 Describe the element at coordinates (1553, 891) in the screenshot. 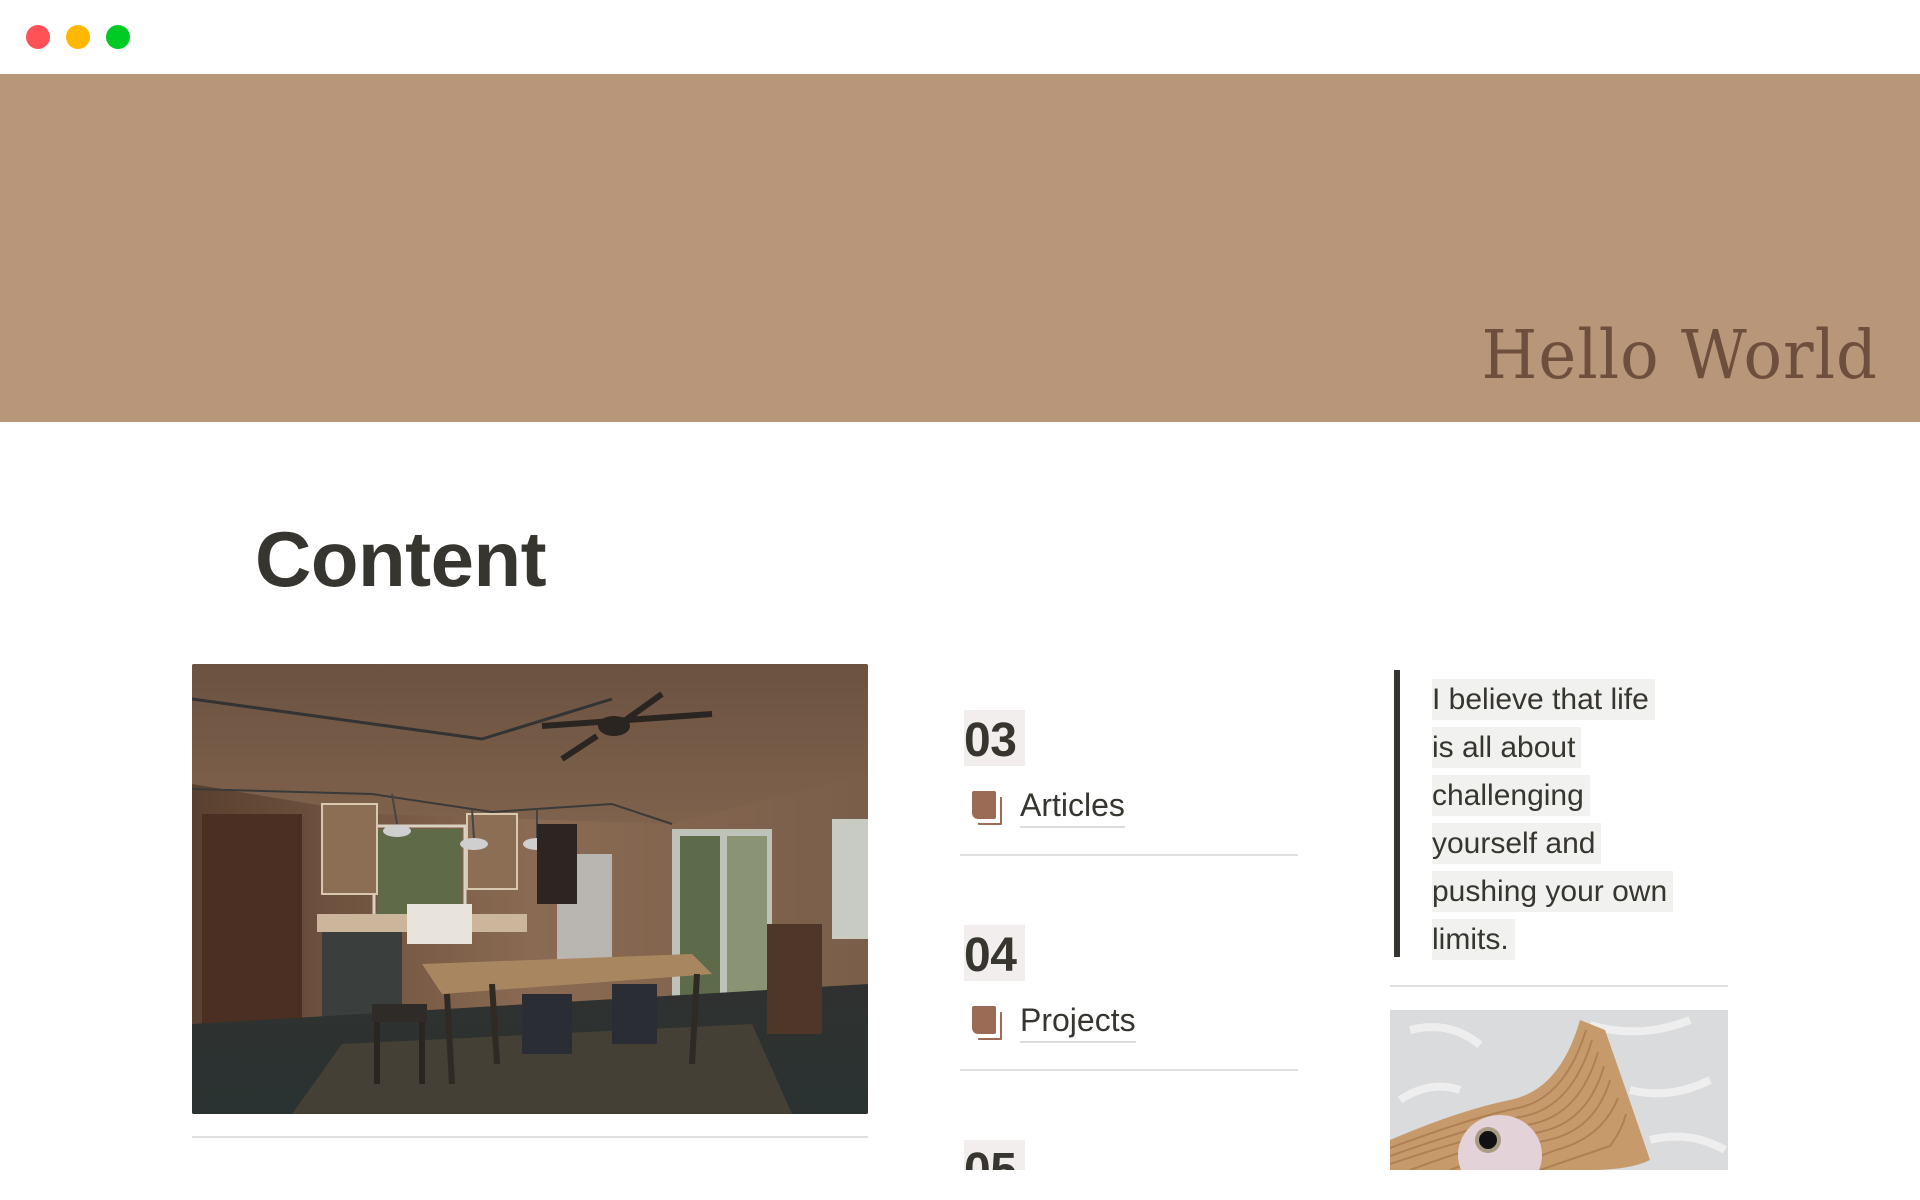

I see `quote-line: pushing your own` at that location.